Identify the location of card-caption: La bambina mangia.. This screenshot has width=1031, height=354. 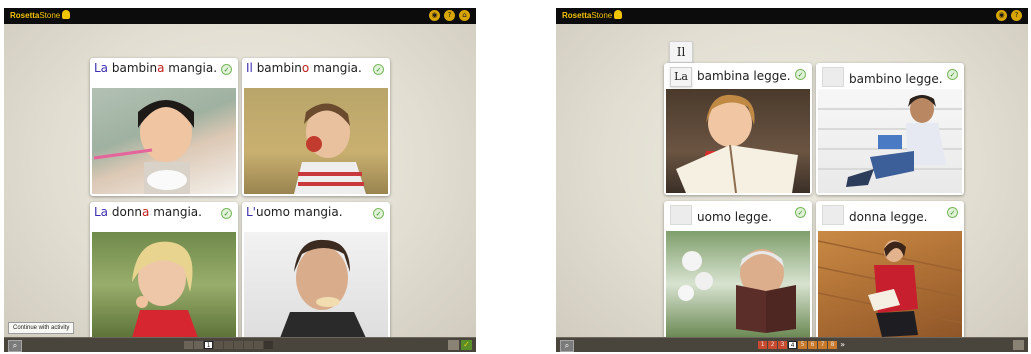
(156, 68).